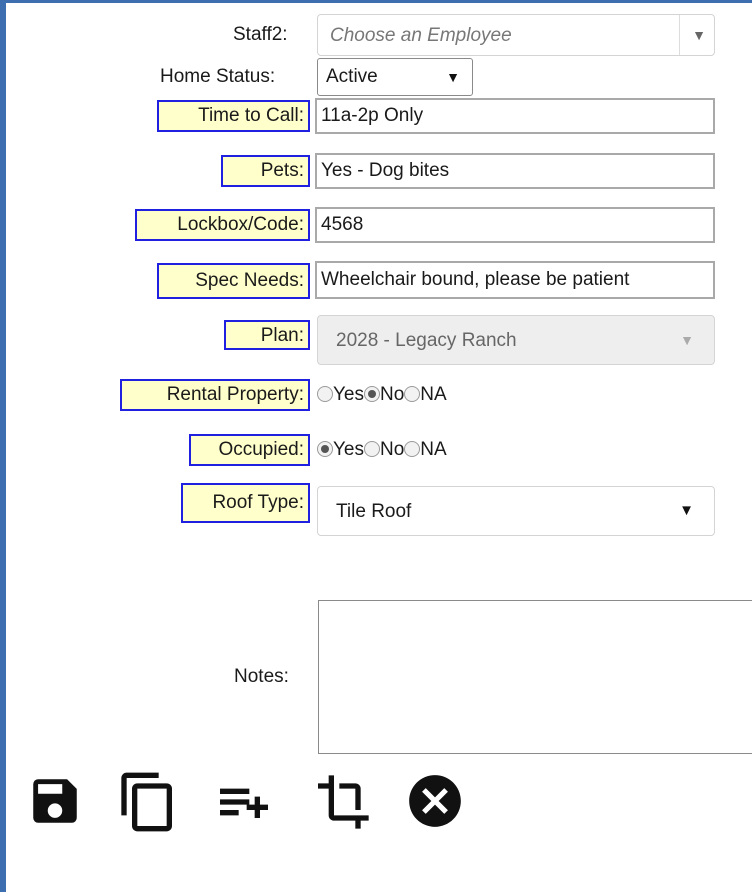  What do you see at coordinates (261, 676) in the screenshot?
I see `notes-label: Notes:` at bounding box center [261, 676].